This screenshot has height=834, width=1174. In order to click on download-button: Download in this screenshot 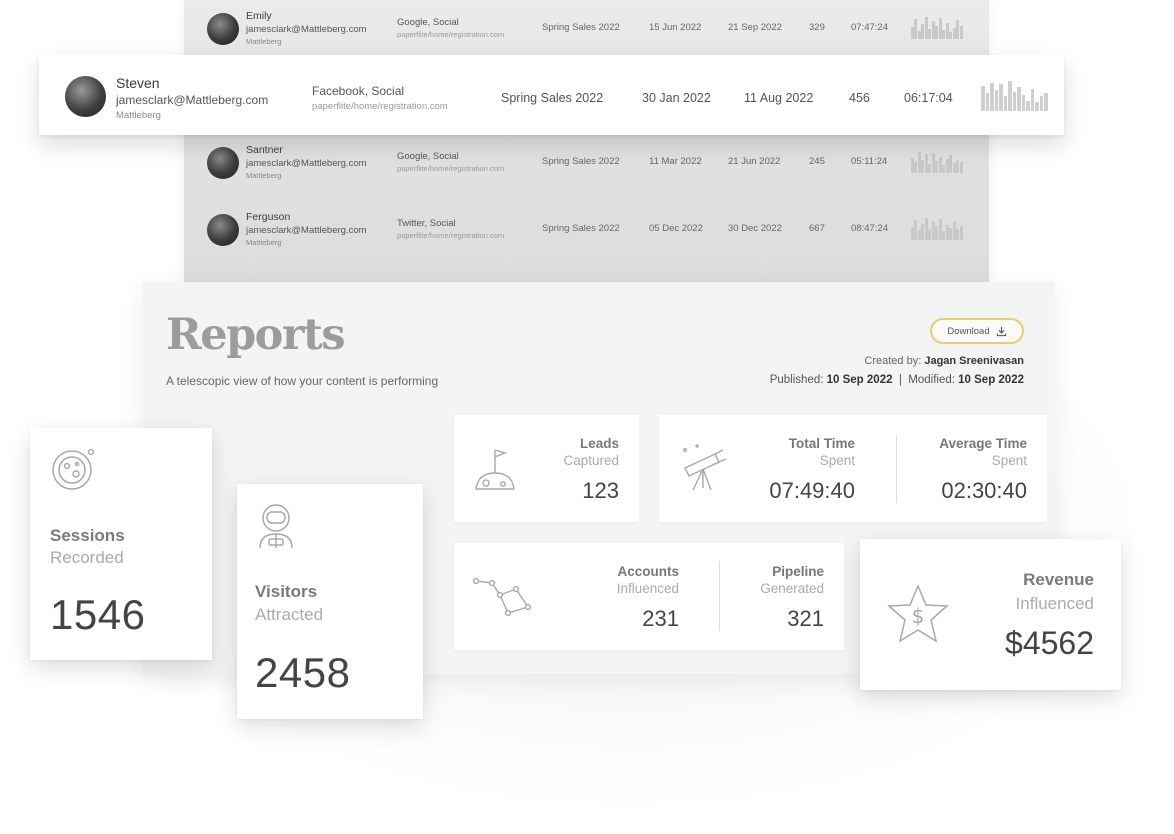, I will do `click(977, 331)`.